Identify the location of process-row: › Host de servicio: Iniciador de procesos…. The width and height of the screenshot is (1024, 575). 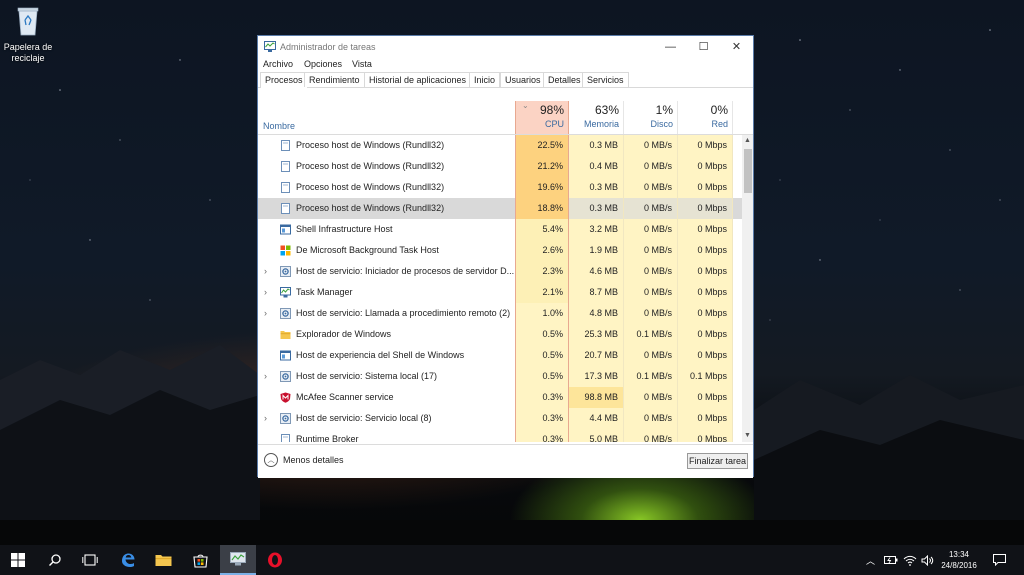
(500, 271).